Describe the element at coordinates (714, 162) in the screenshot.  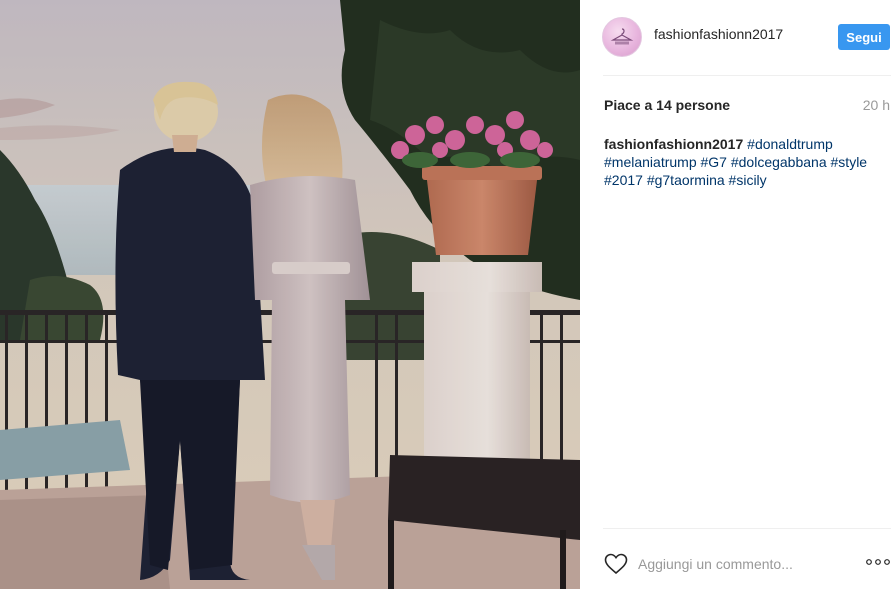
I see `hashtag-link: #G7` at that location.